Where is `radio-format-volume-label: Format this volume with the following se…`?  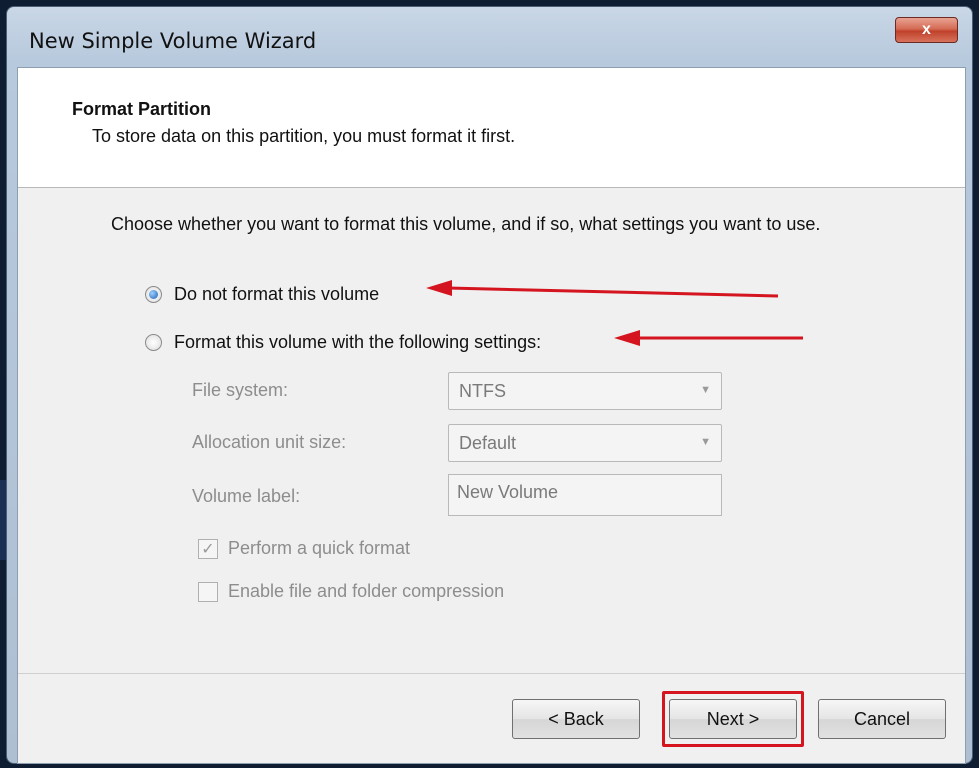 radio-format-volume-label: Format this volume with the following se… is located at coordinates (358, 342).